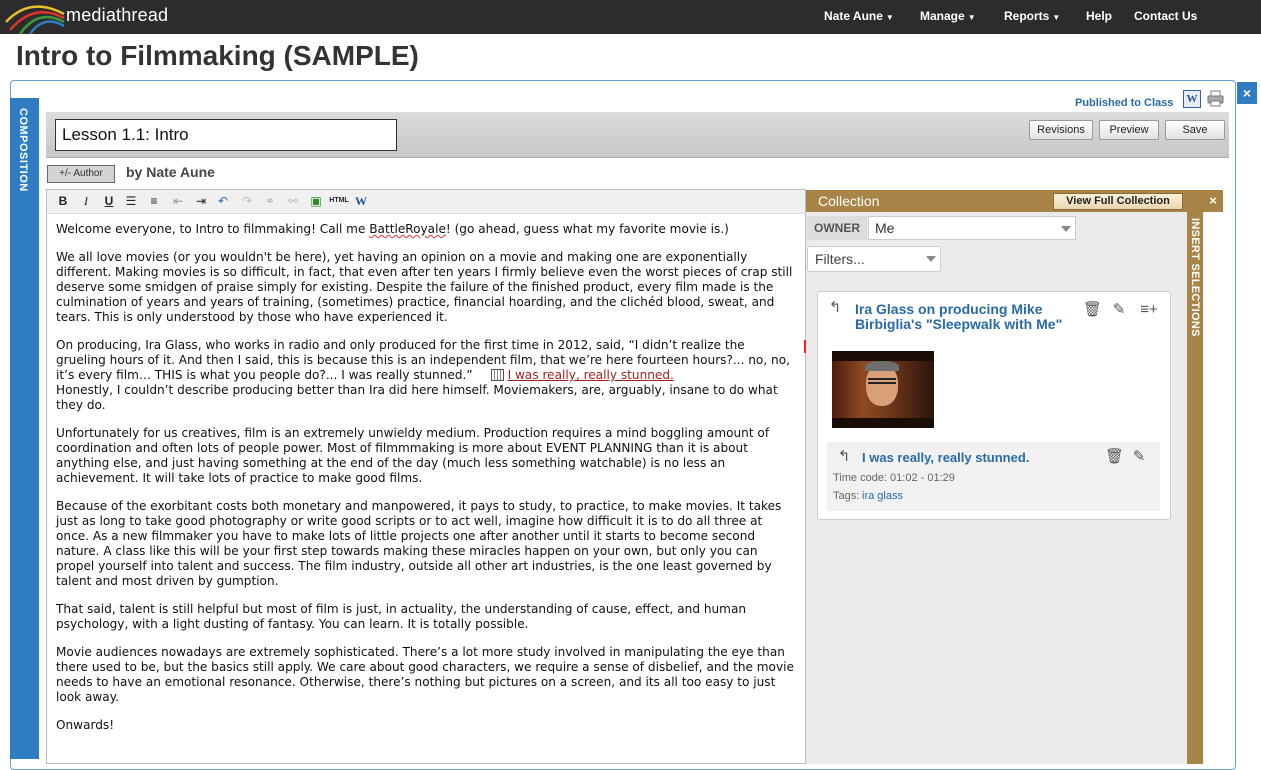 This screenshot has width=1261, height=770. I want to click on nav-reports-menu: Reports ▼, so click(1032, 16).